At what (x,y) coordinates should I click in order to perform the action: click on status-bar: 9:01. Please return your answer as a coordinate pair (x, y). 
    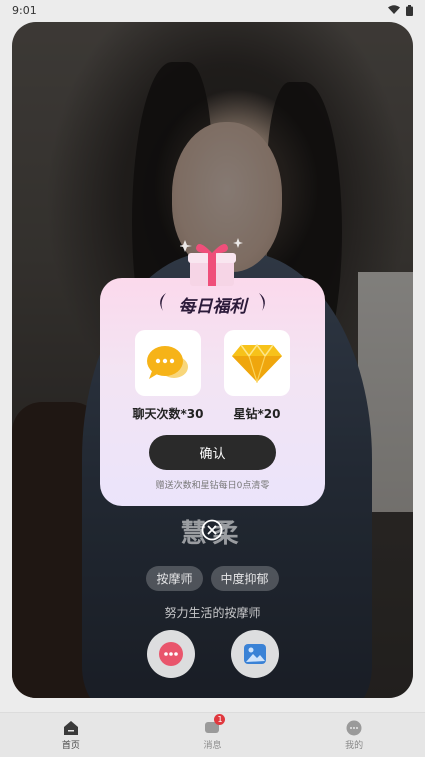
    Looking at the image, I should click on (212, 10).